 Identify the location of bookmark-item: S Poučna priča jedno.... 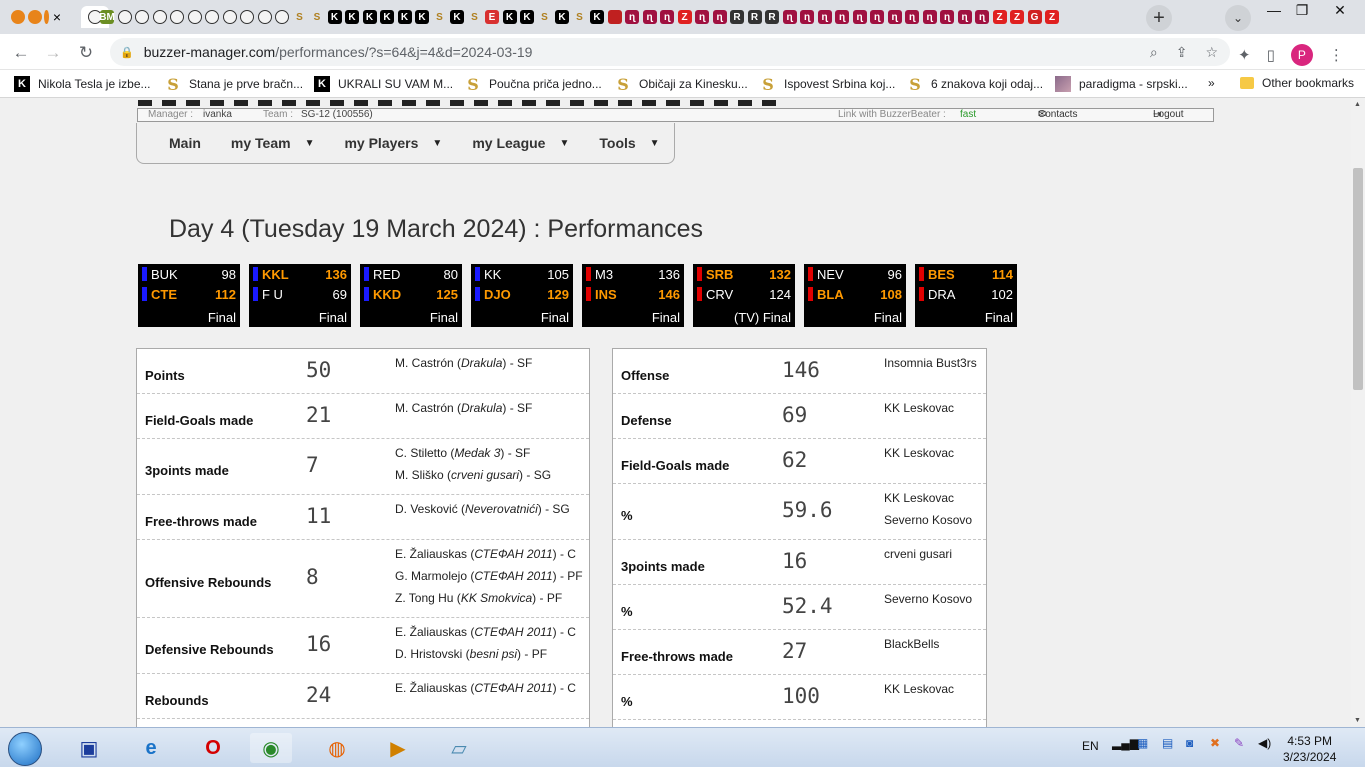
(533, 84).